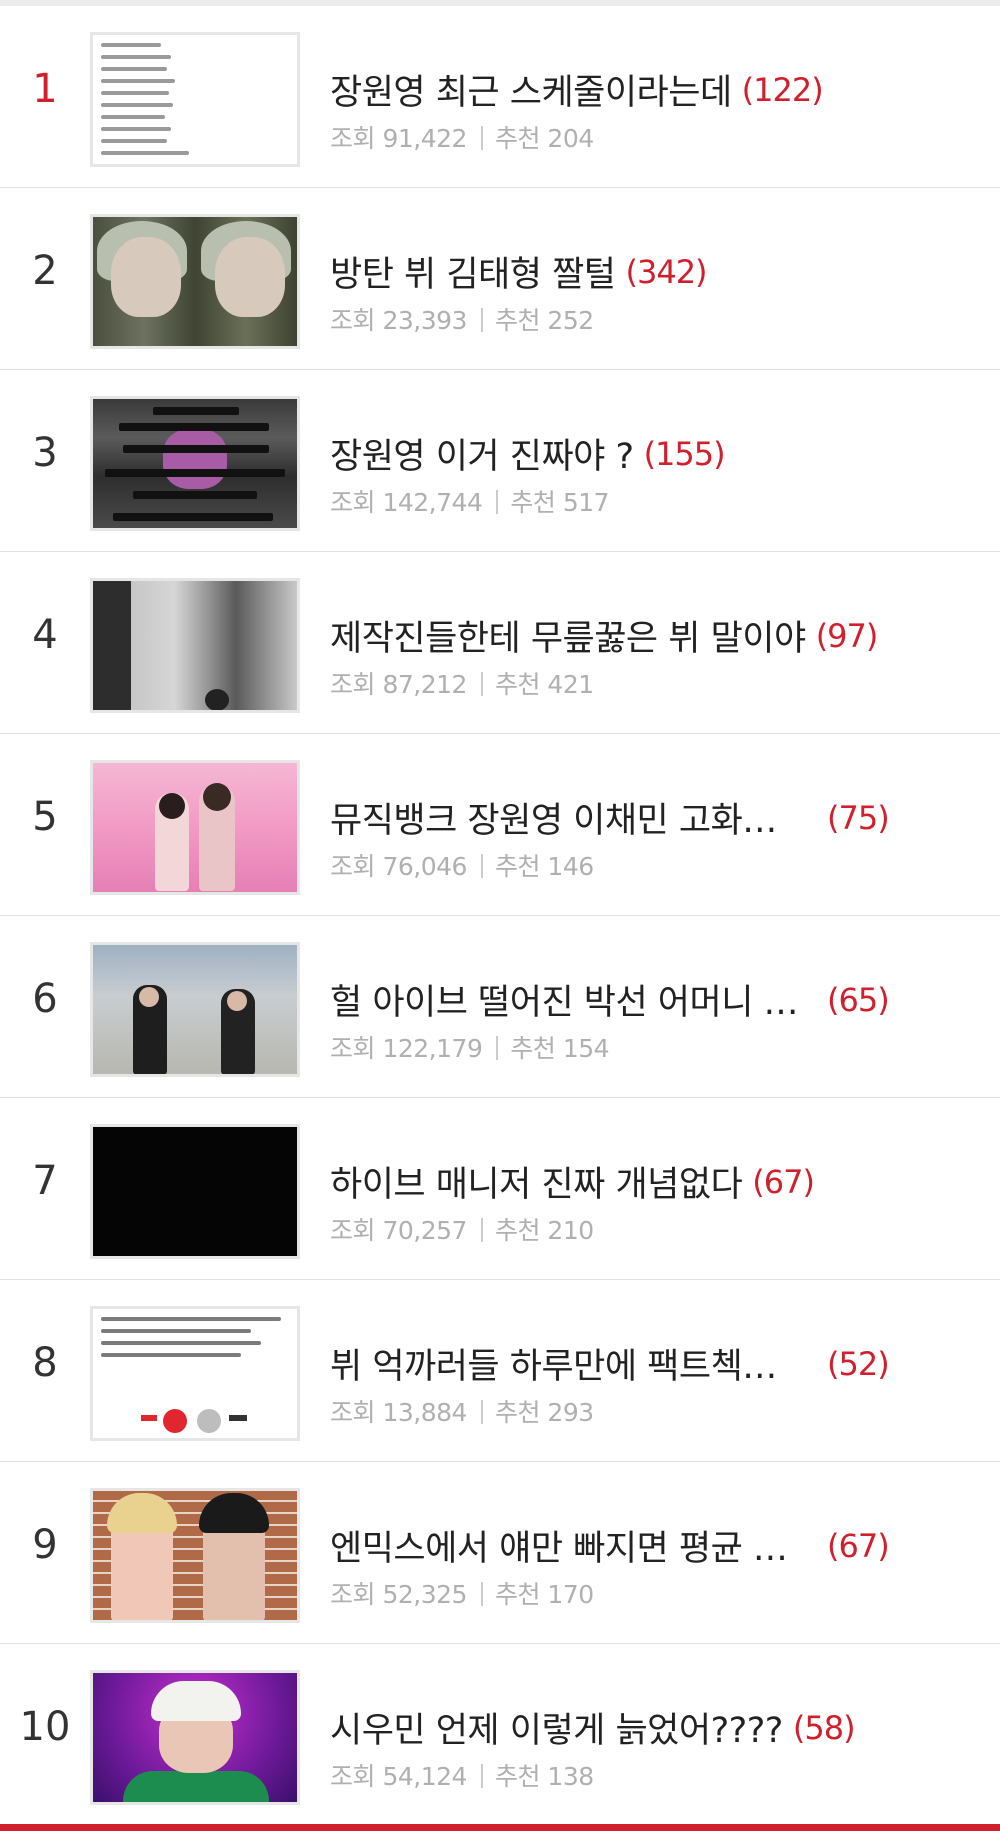  What do you see at coordinates (432, 1048) in the screenshot?
I see `views-count: 122,179` at bounding box center [432, 1048].